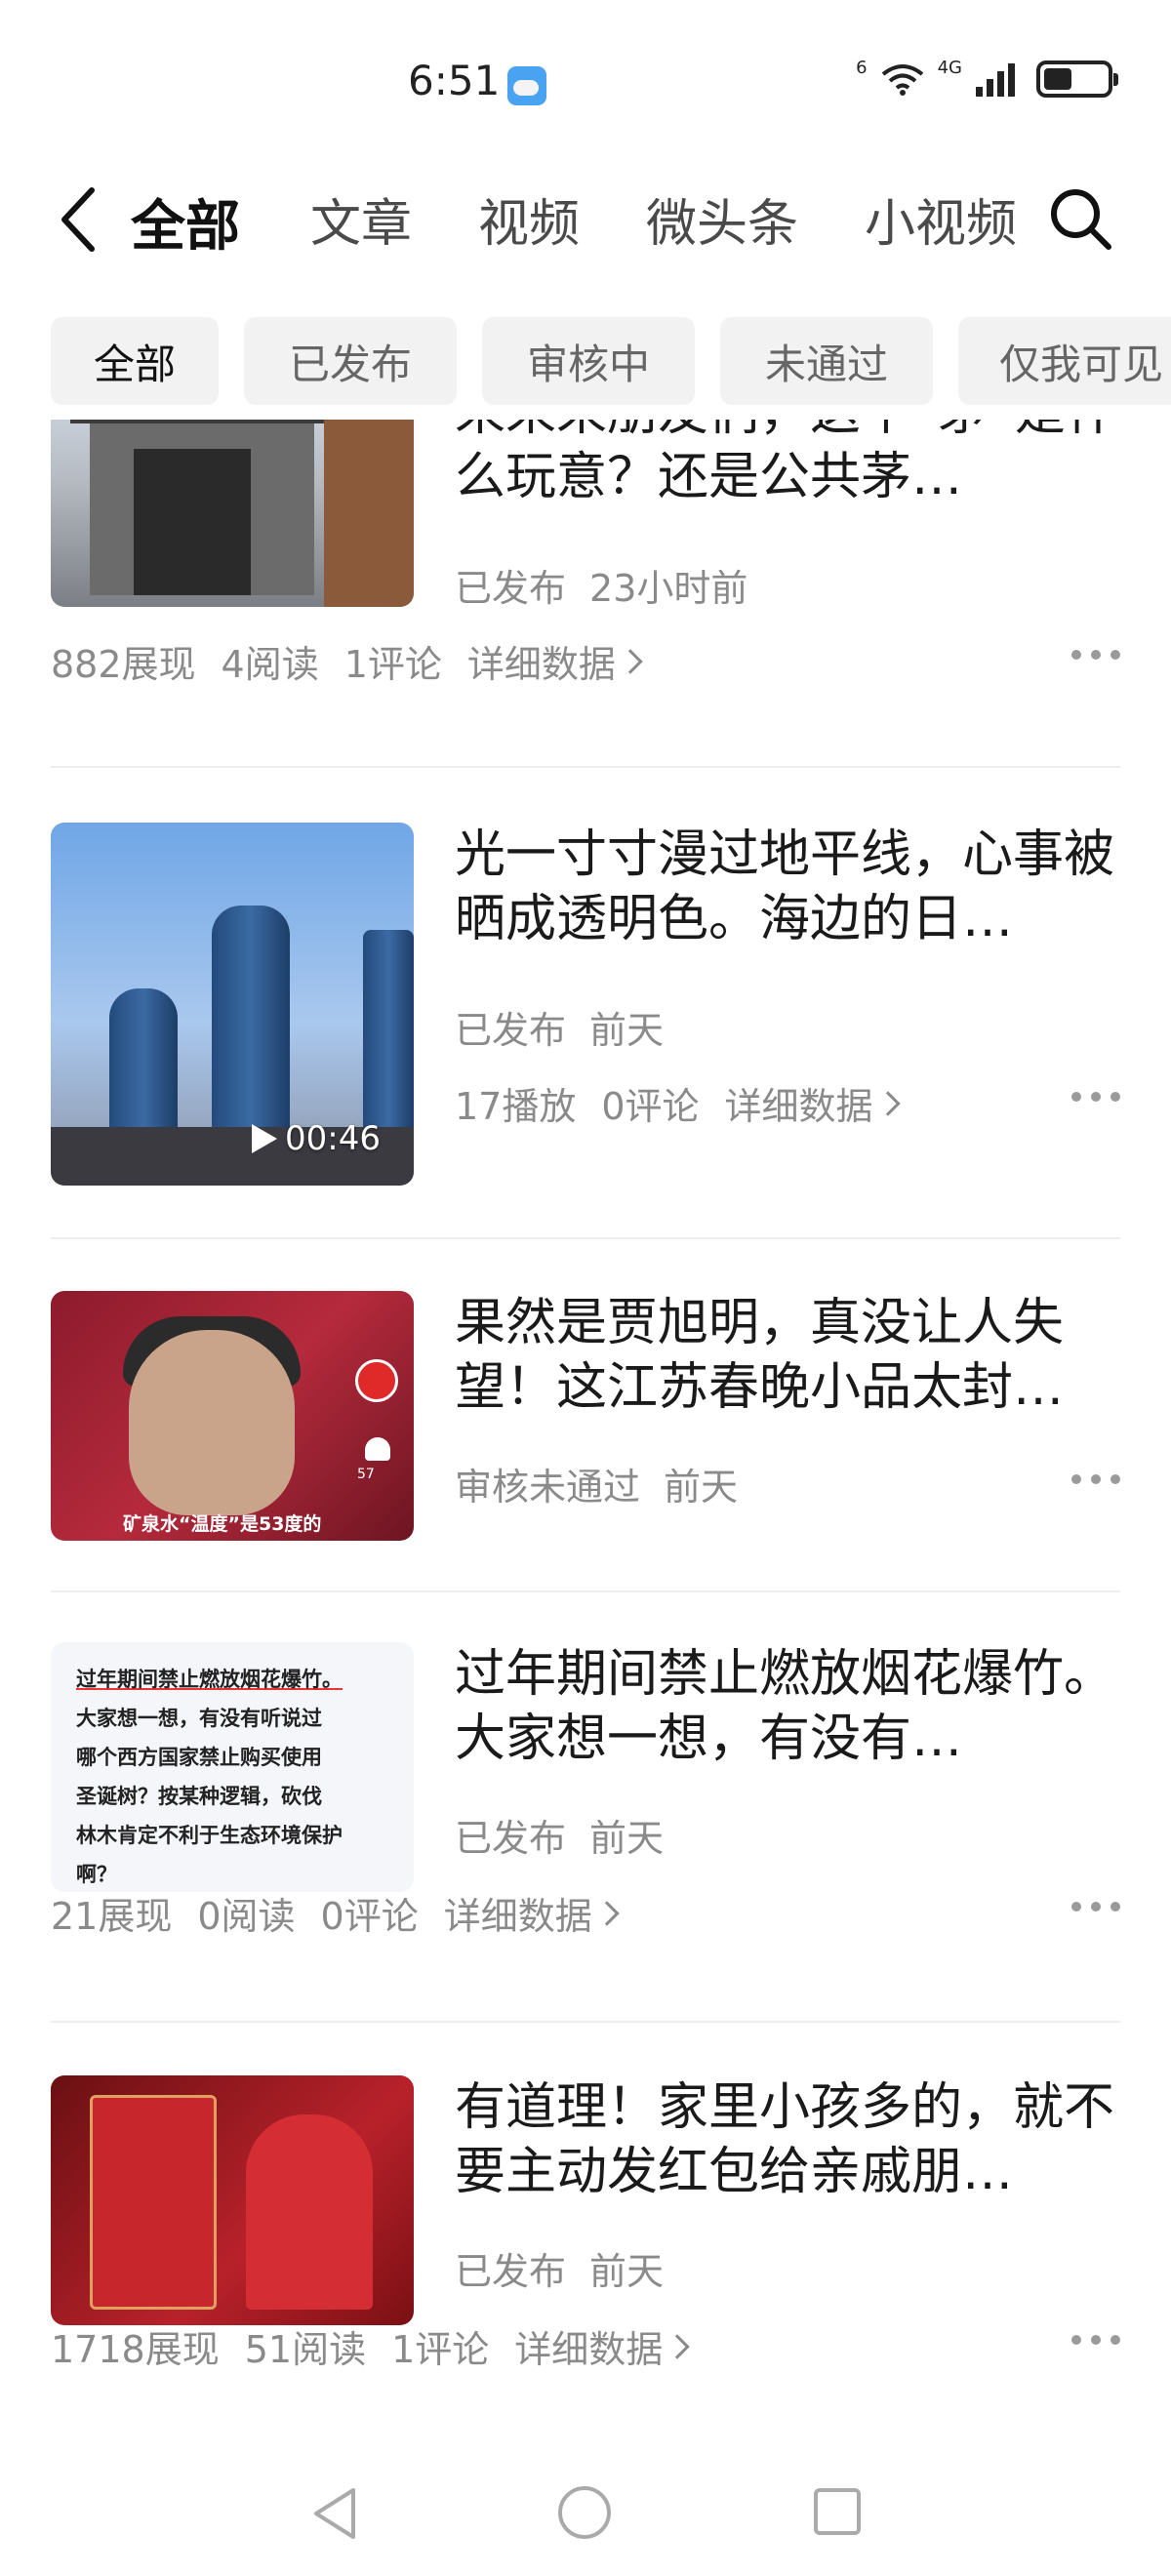 The height and width of the screenshot is (2576, 1171). I want to click on chip-rejected: 未通过, so click(826, 361).